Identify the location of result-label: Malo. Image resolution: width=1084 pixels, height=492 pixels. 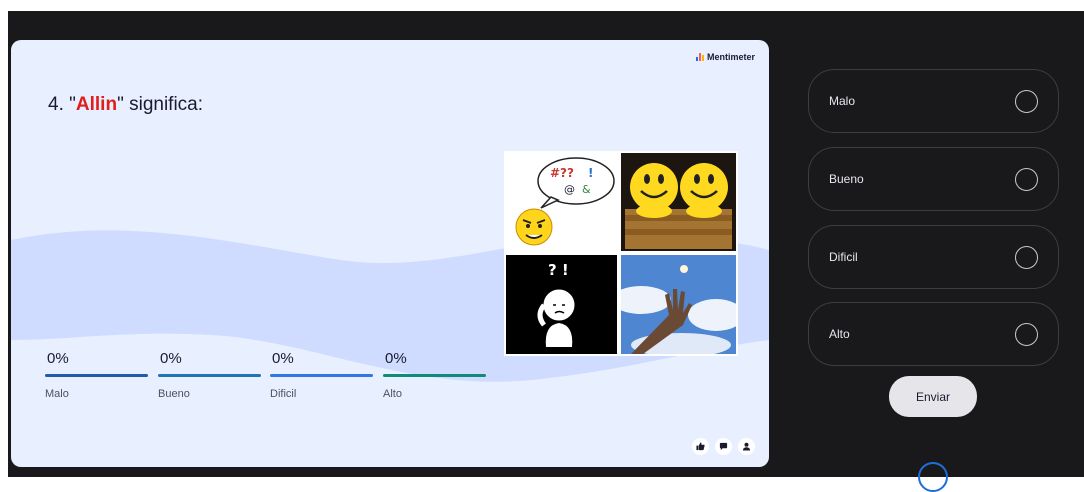
(57, 394).